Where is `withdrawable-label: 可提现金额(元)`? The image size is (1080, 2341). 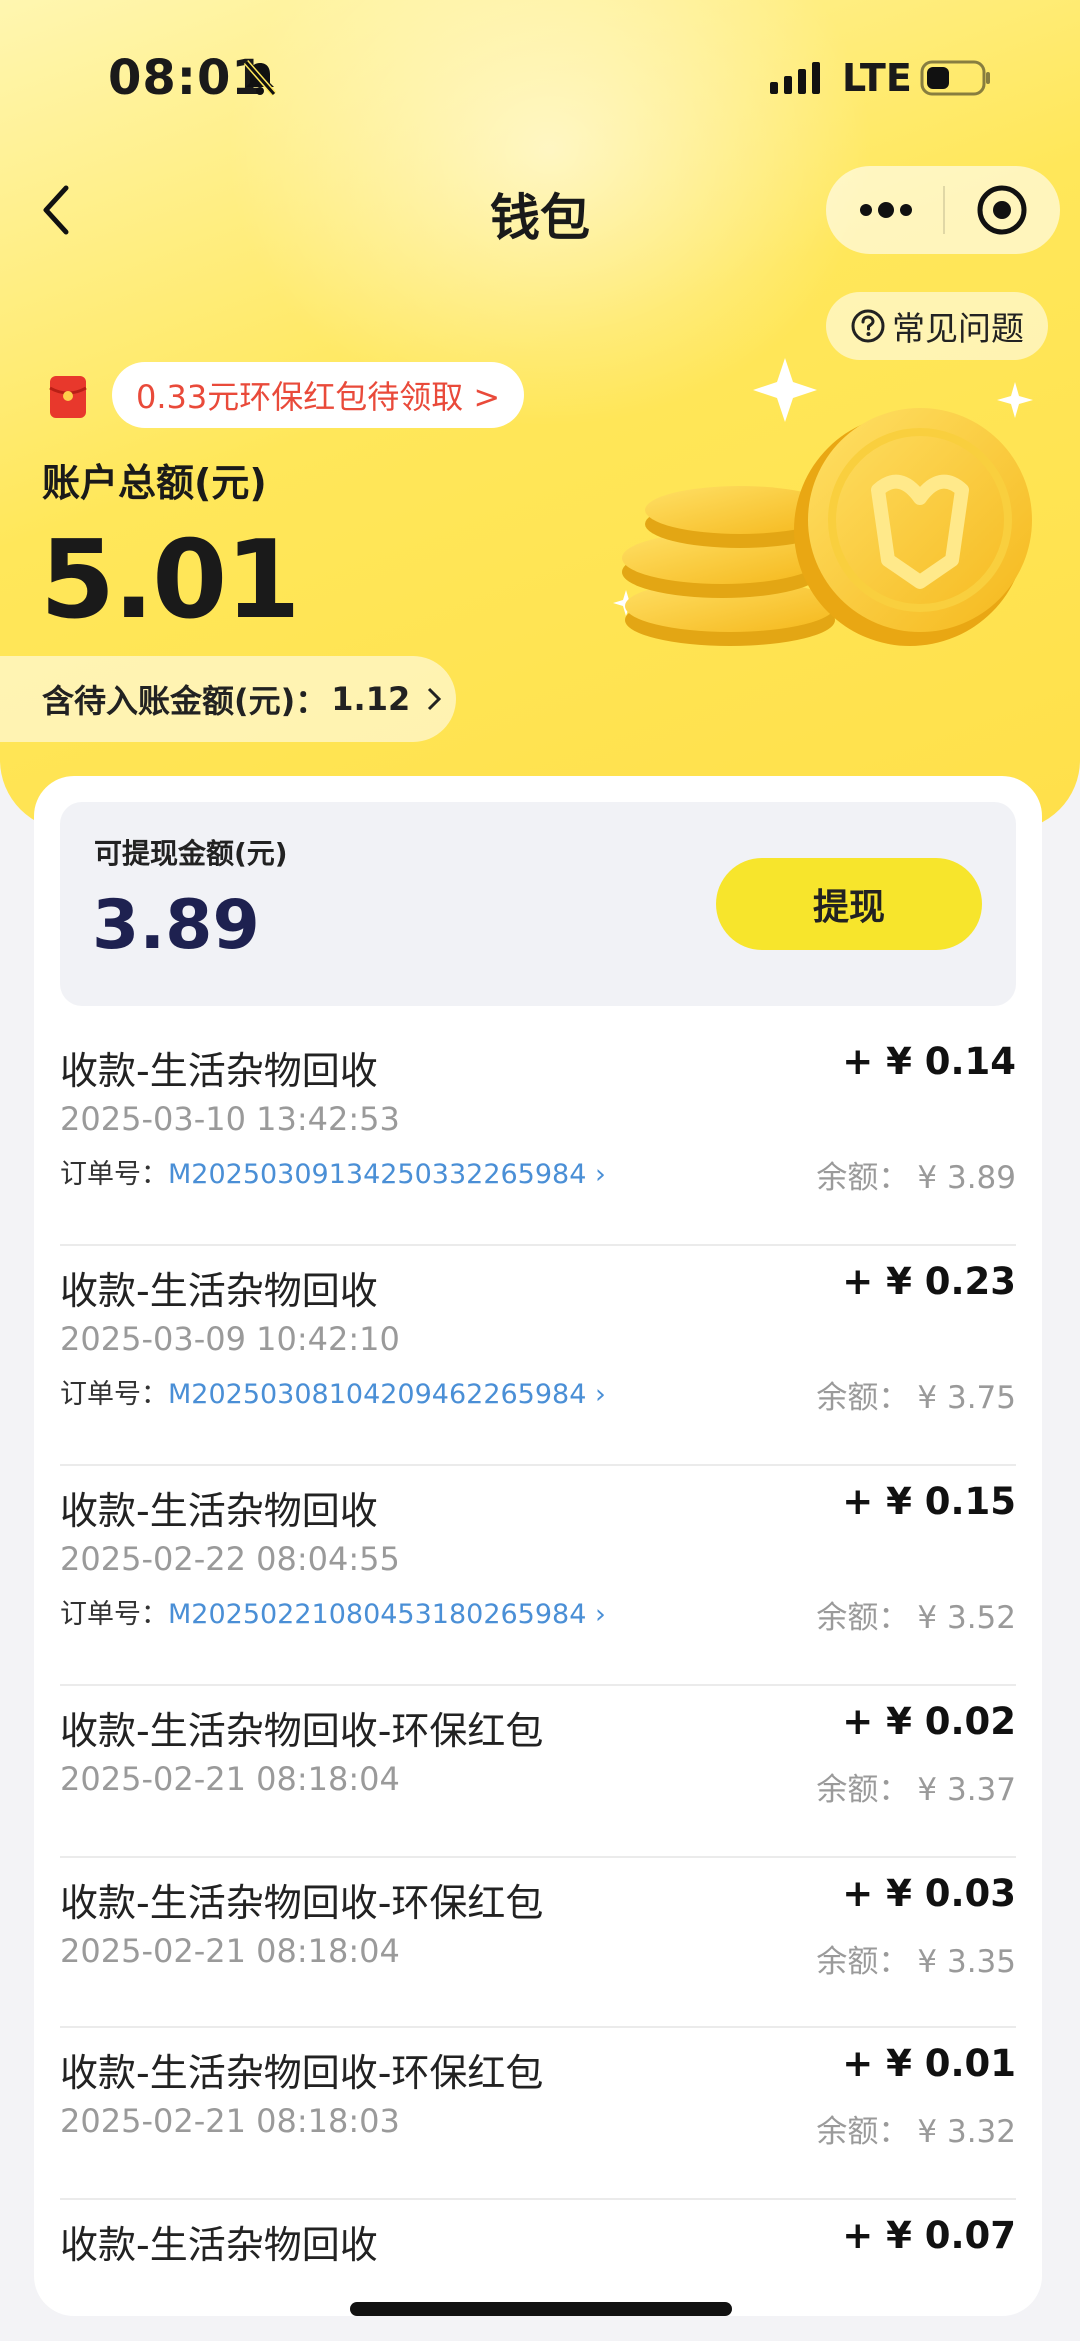
withdrawable-label: 可提现金额(元) is located at coordinates (191, 853).